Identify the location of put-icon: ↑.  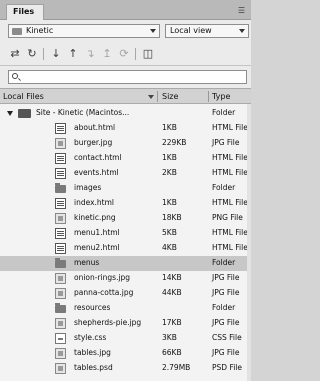
(73, 54).